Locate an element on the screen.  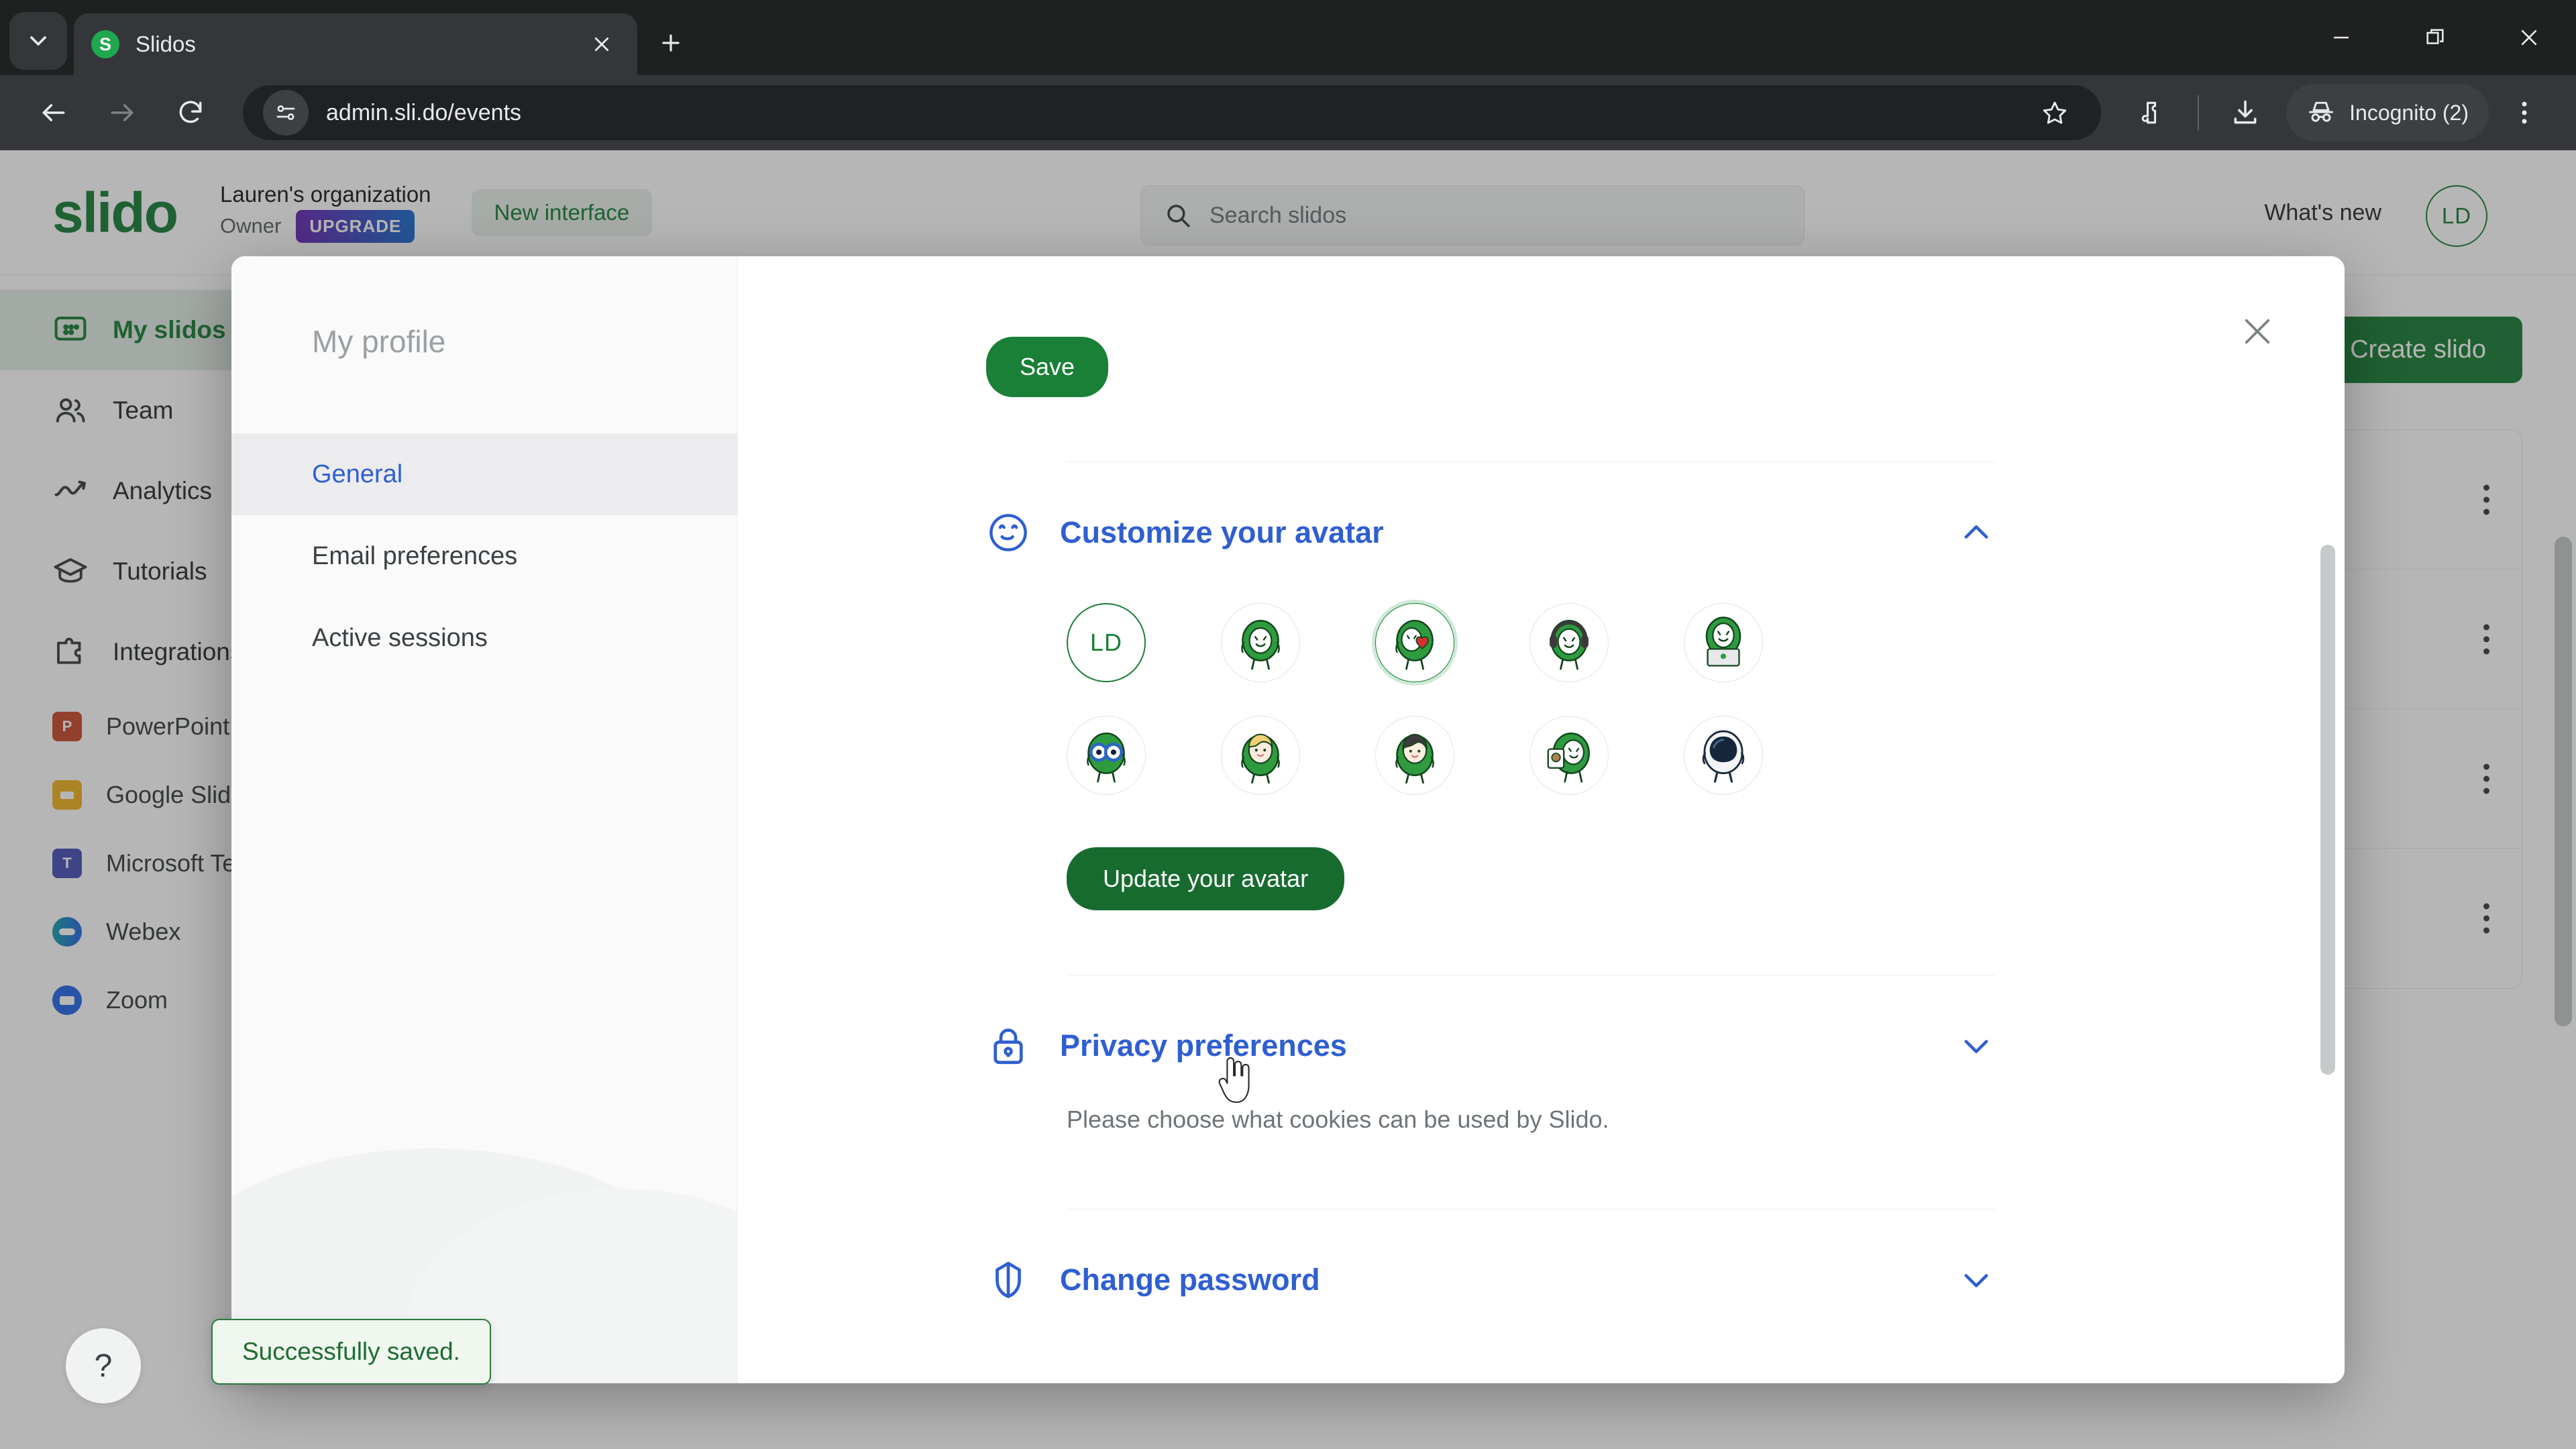
download-icon is located at coordinates (2245, 113).